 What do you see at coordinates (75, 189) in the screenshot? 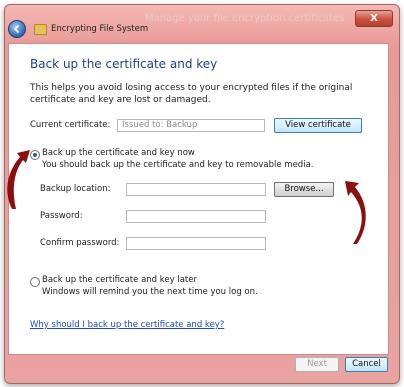
I see `backup-location-label: Backup location:` at bounding box center [75, 189].